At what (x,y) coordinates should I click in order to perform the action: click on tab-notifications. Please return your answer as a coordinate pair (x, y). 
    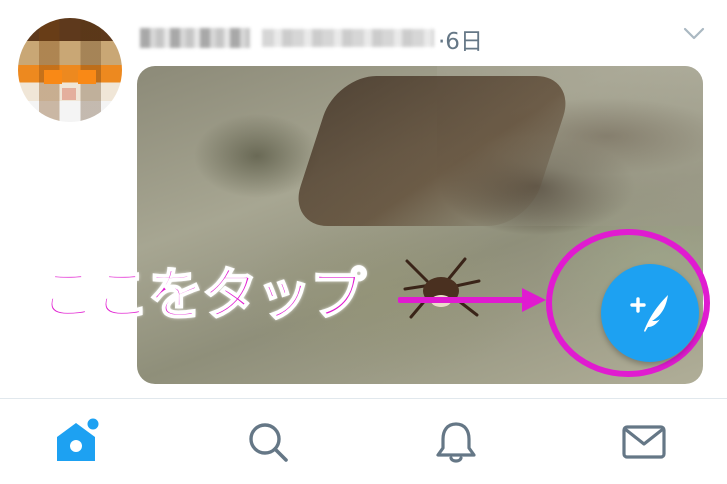
    Looking at the image, I should click on (456, 441).